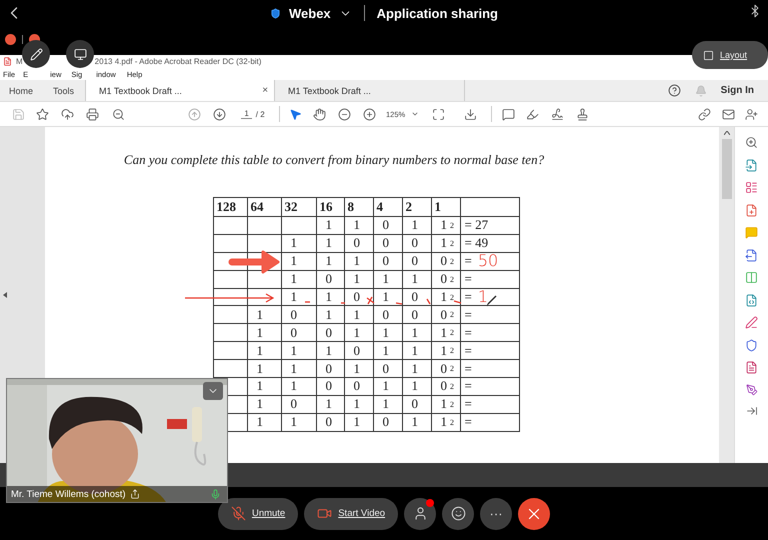 This screenshot has height=540, width=768. Describe the element at coordinates (295, 114) in the screenshot. I see `pointer-icon` at that location.